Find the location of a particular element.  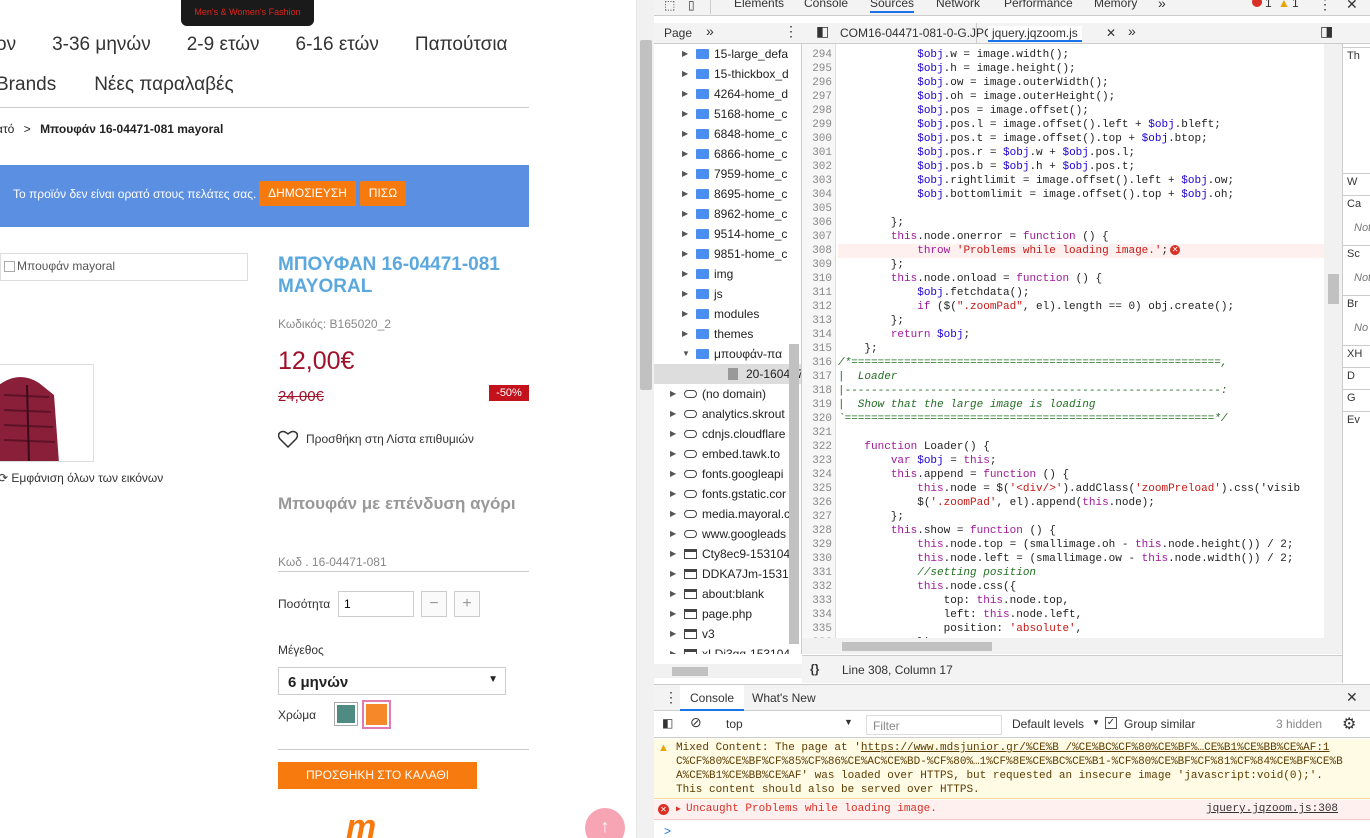

line-number: 329 is located at coordinates (817, 545).